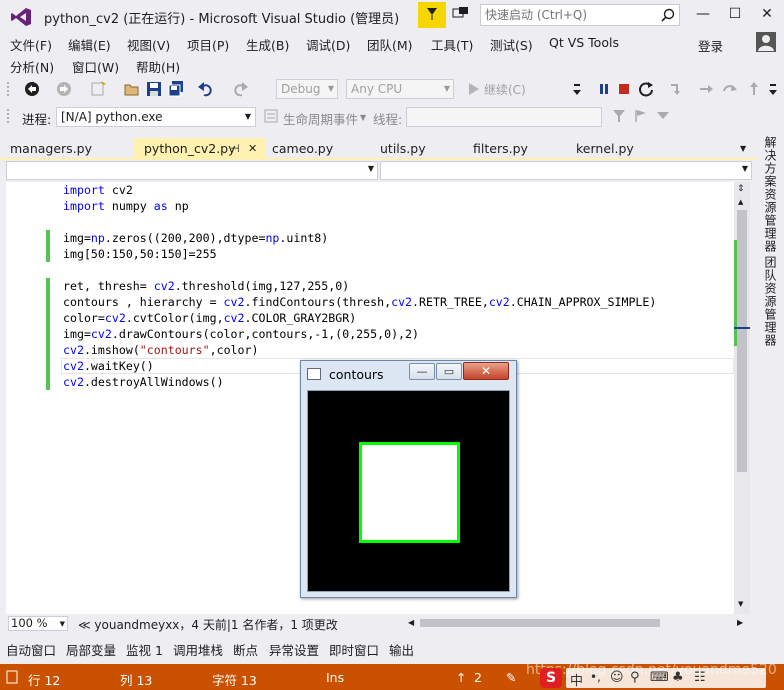 This screenshot has height=690, width=784. I want to click on show-next-statement-icon, so click(676, 89).